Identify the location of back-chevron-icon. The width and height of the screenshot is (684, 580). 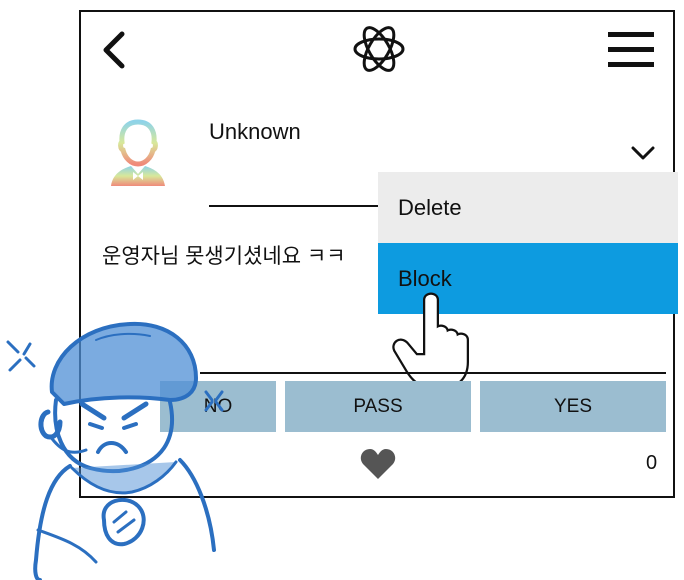
(114, 50).